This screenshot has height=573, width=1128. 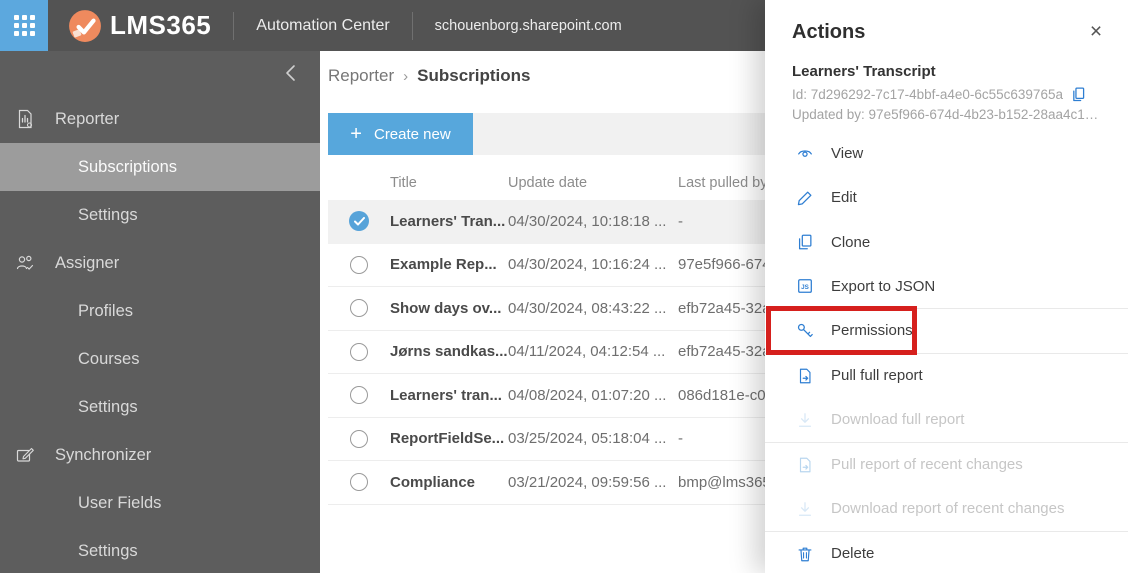 I want to click on plus-icon: +, so click(x=356, y=134).